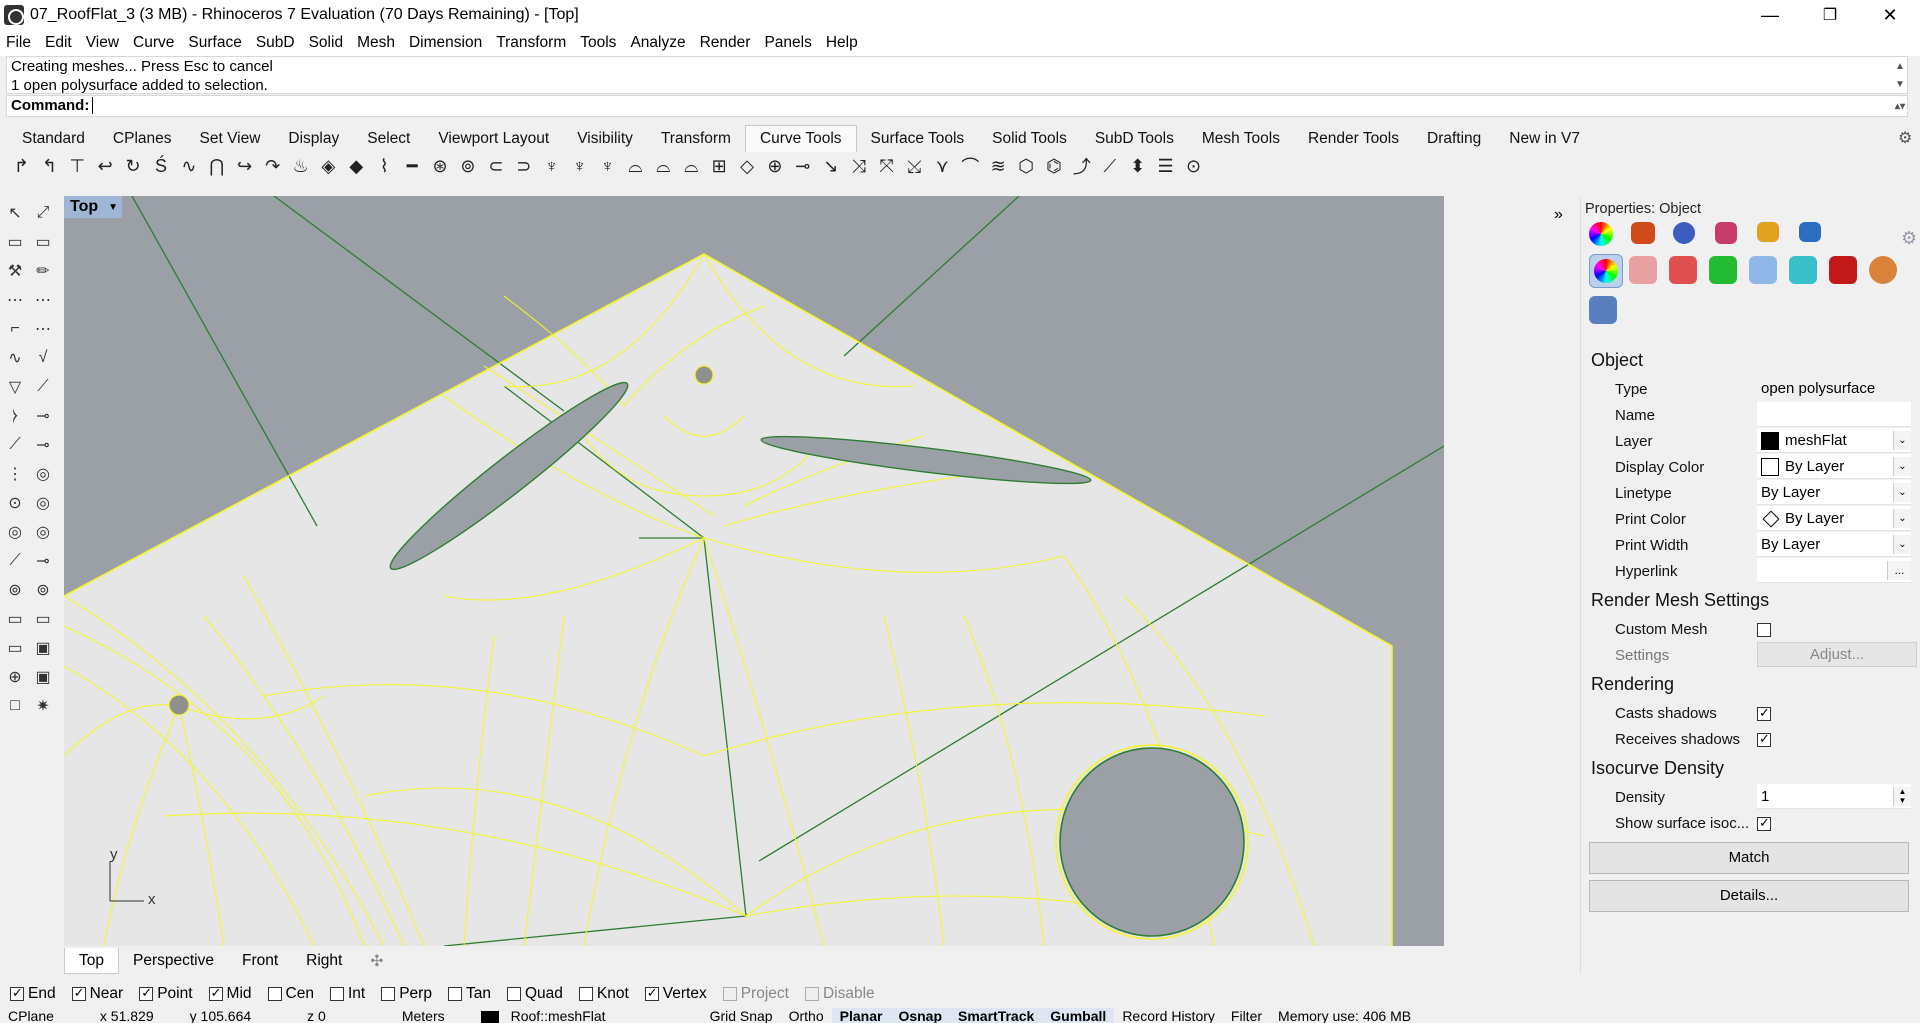 The width and height of the screenshot is (1920, 1023). Describe the element at coordinates (1454, 139) in the screenshot. I see `tab-drafting: Drafting` at that location.